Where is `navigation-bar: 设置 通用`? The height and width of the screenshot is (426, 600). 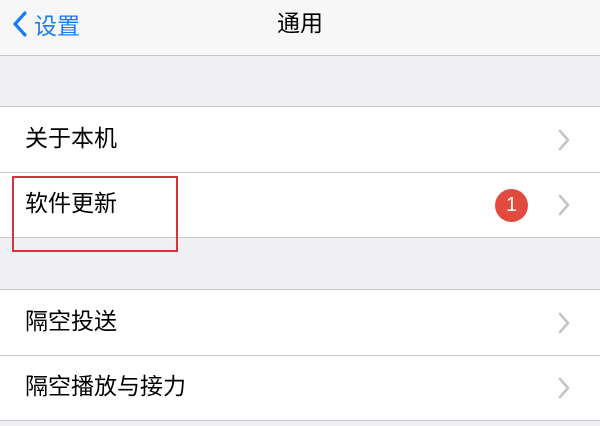
navigation-bar: 设置 通用 is located at coordinates (300, 28).